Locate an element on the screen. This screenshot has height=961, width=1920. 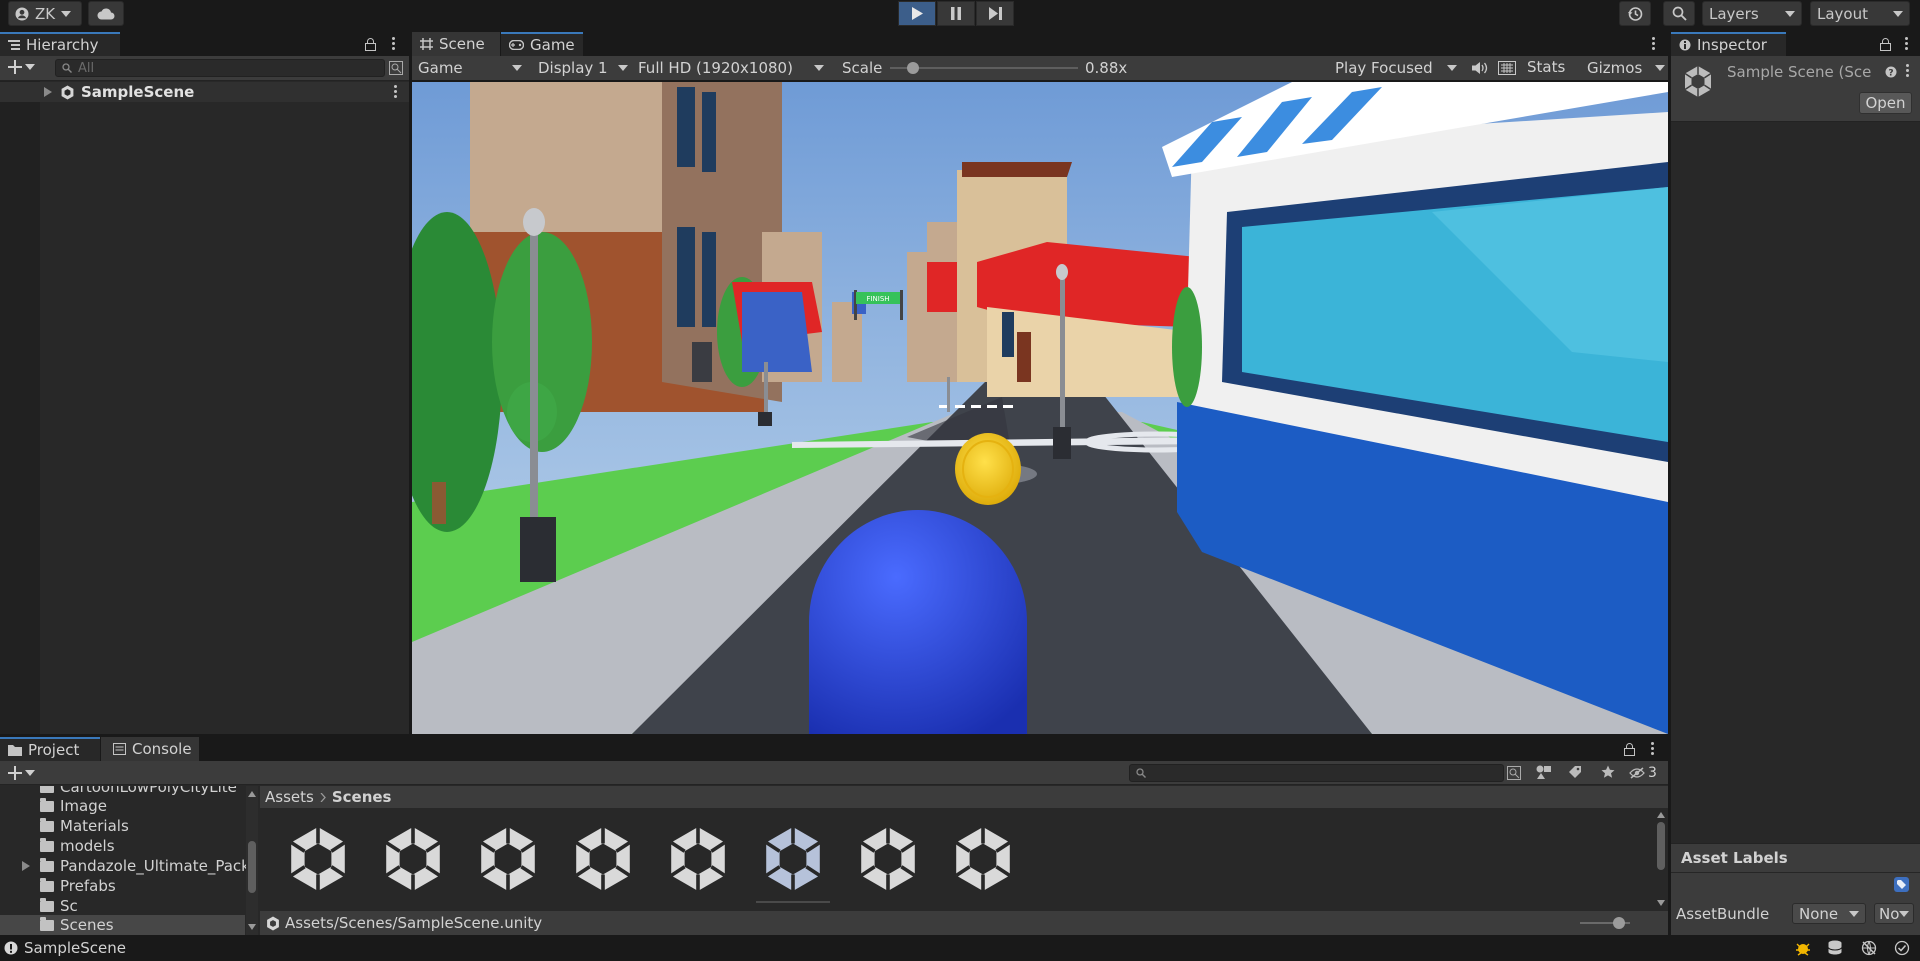
cache-server-icon is located at coordinates (1835, 948).